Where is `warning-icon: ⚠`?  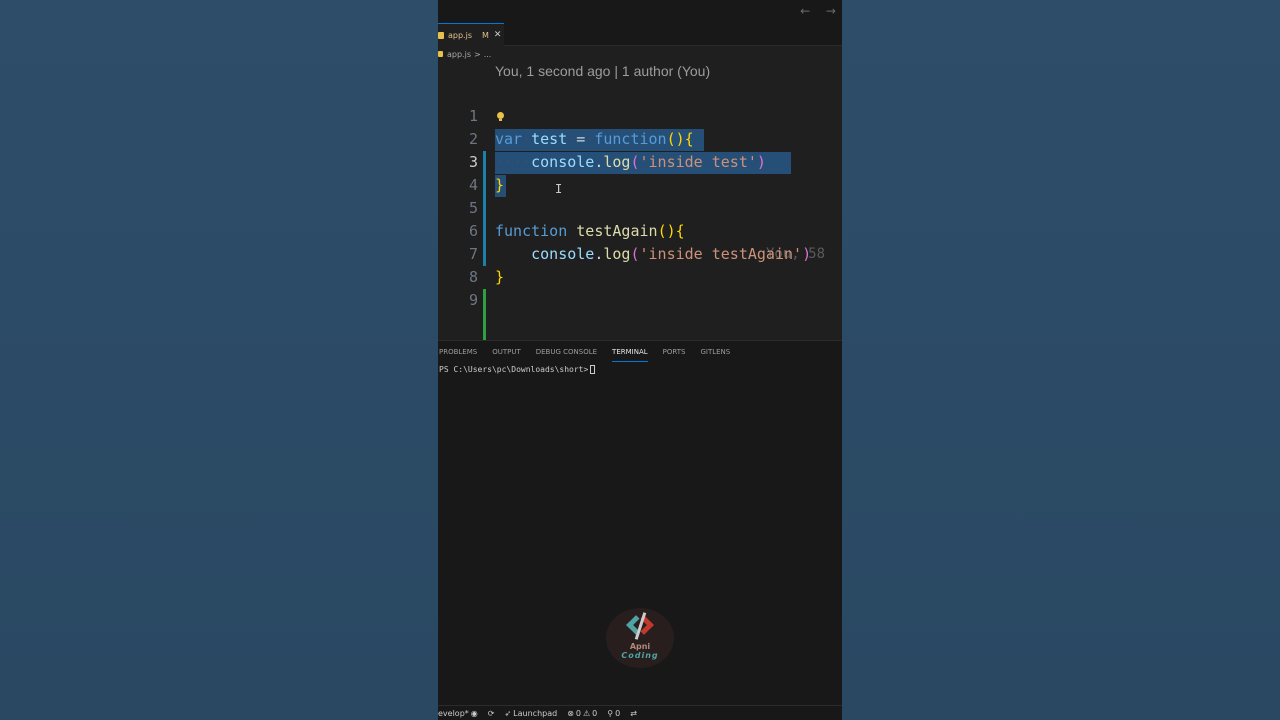
warning-icon: ⚠ is located at coordinates (587, 713).